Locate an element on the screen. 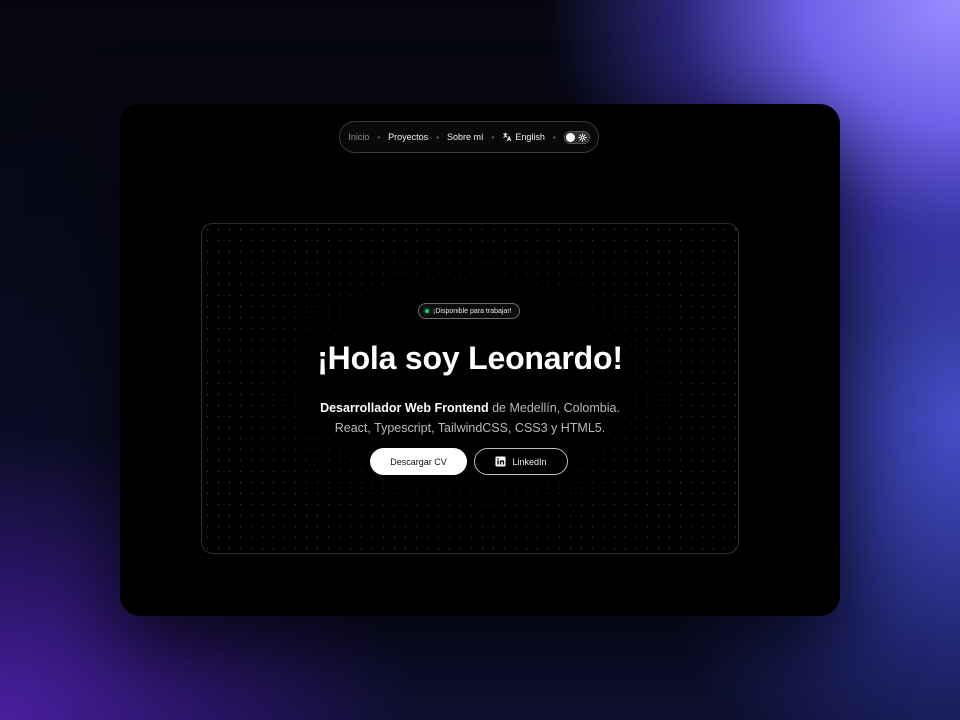 This screenshot has width=960, height=720. linkedin-button: LinkedIn is located at coordinates (521, 461).